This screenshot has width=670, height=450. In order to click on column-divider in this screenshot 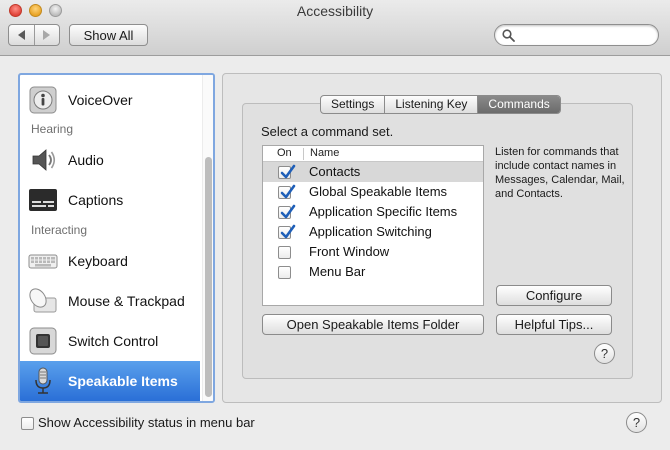, I will do `click(303, 154)`.